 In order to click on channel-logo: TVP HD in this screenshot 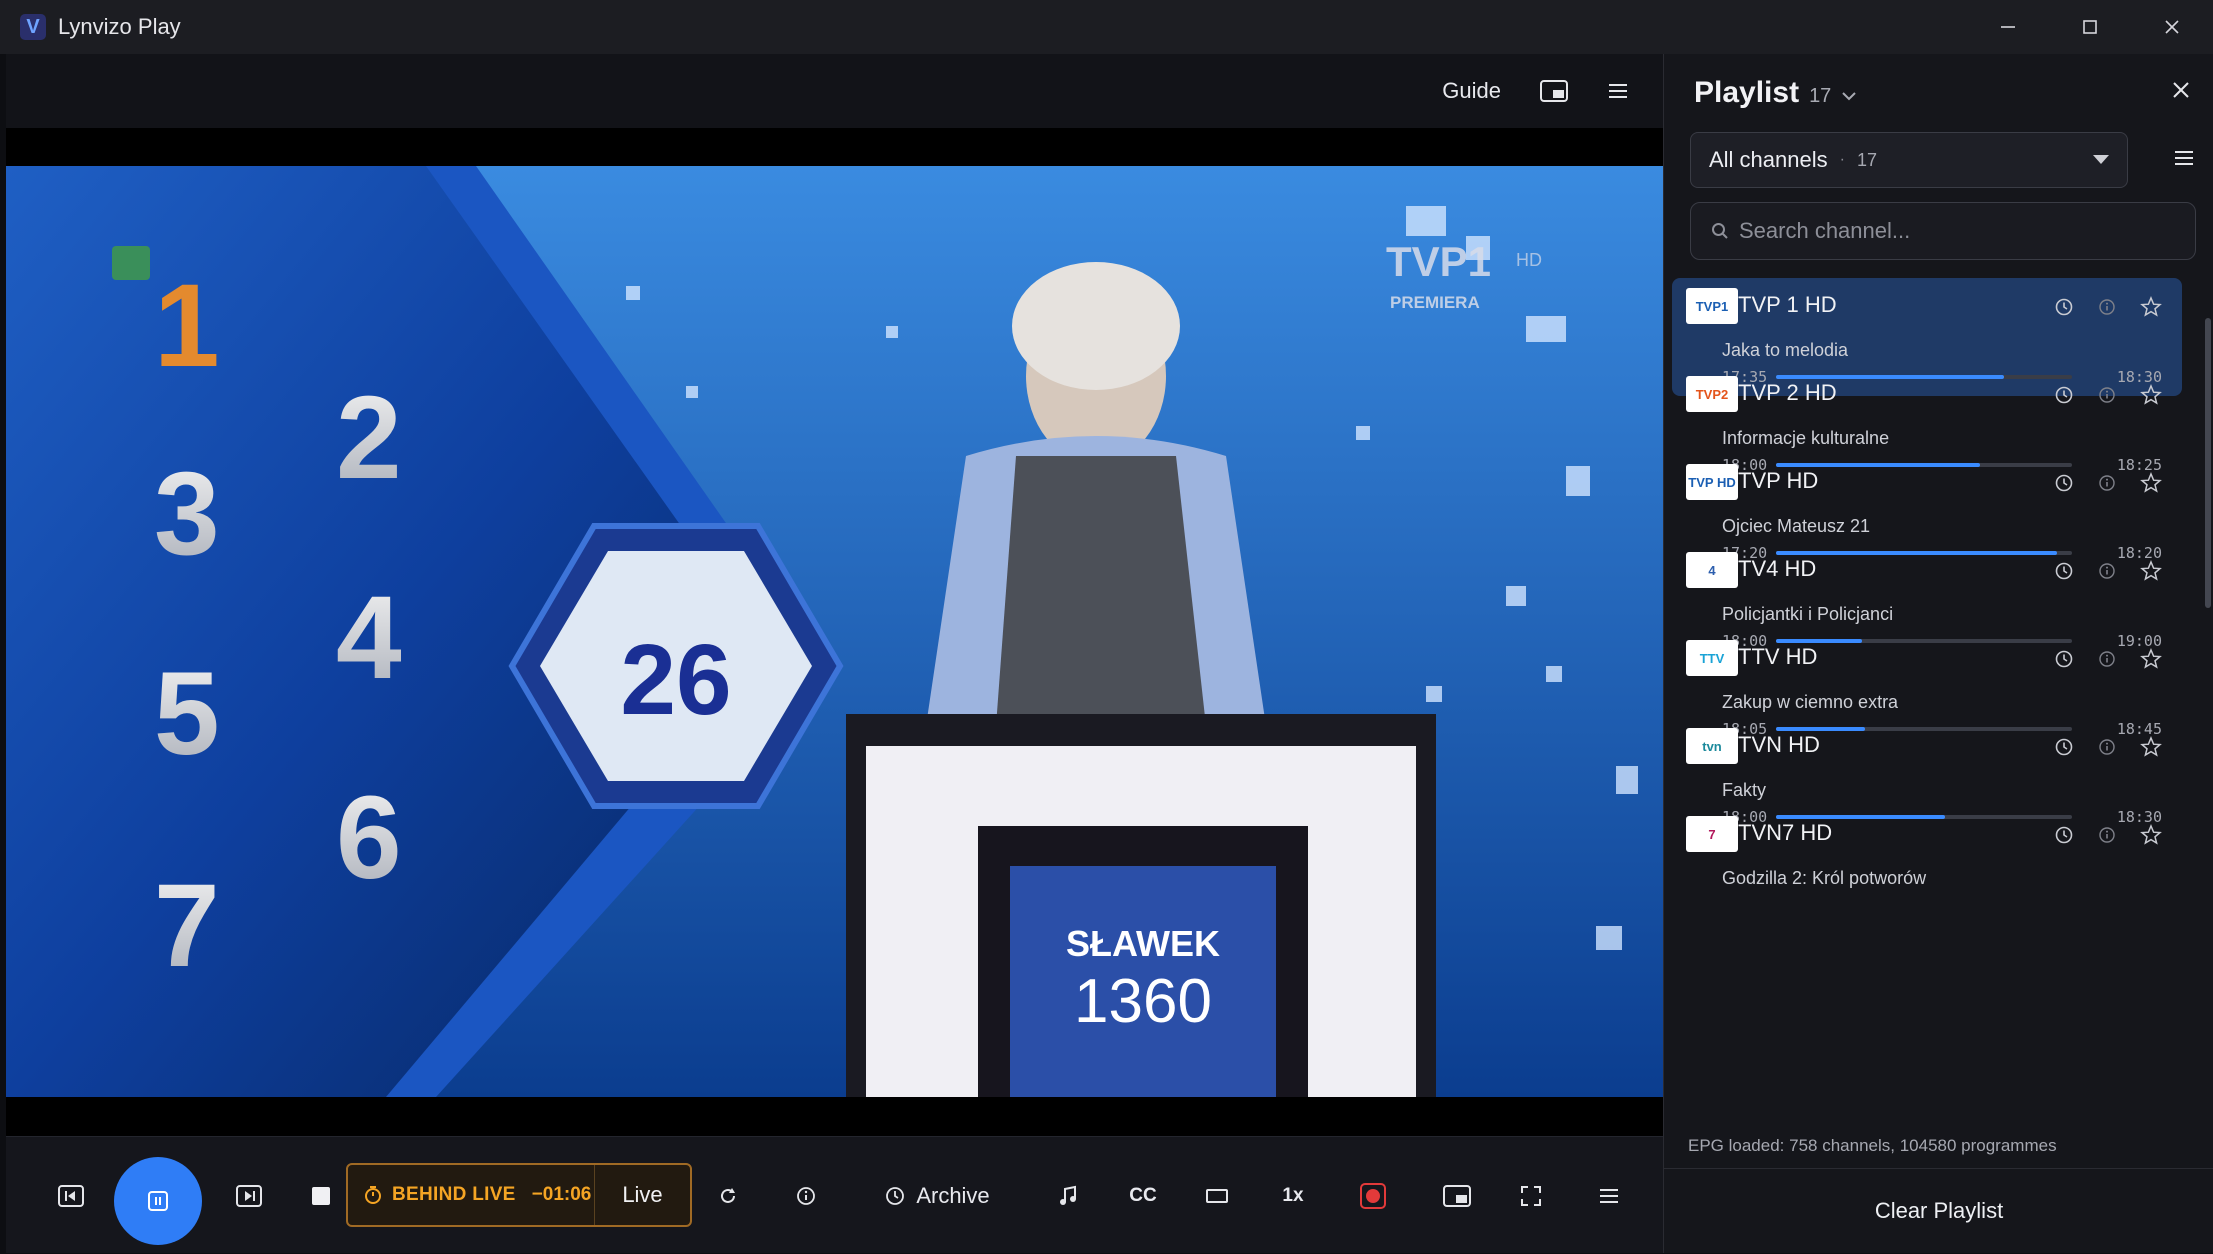, I will do `click(1712, 482)`.